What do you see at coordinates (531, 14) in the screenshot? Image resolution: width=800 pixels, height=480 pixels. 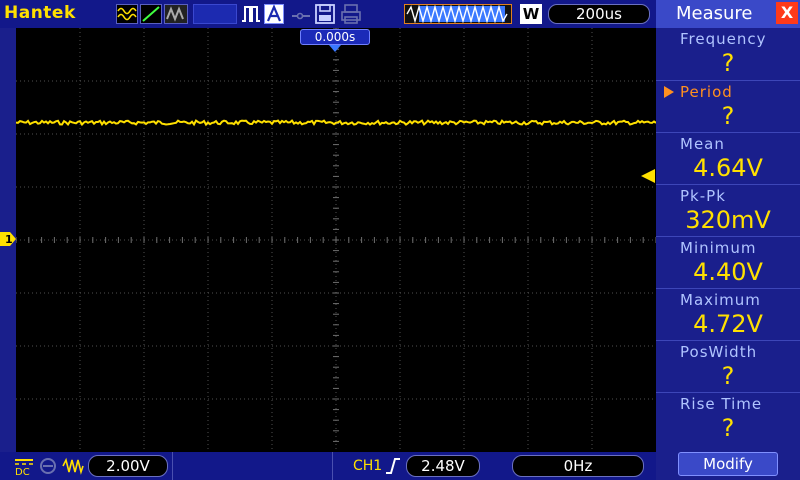 I see `window-badge: W` at bounding box center [531, 14].